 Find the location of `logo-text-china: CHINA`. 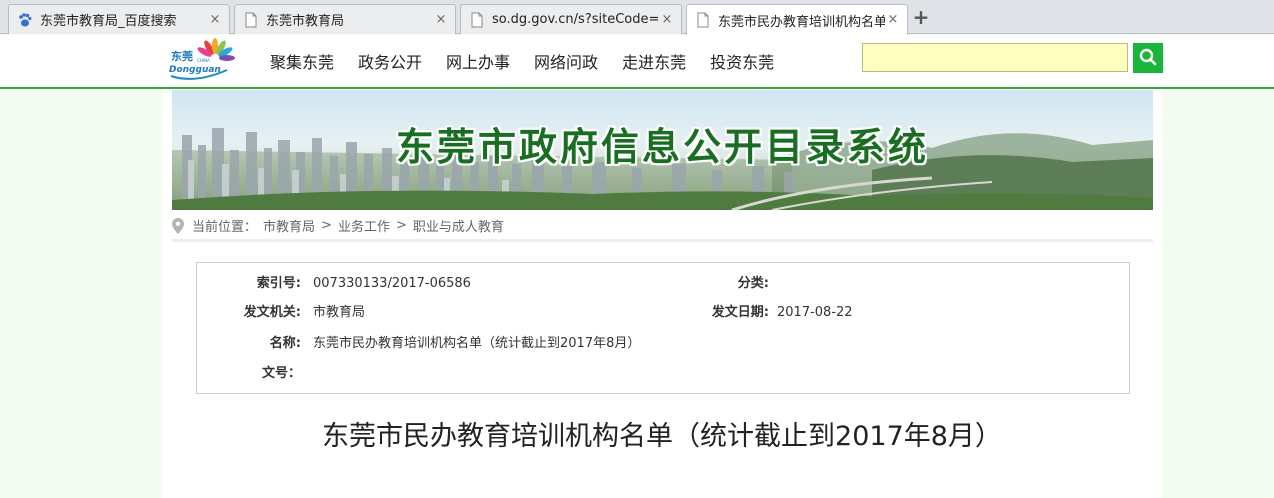

logo-text-china: CHINA is located at coordinates (203, 60).